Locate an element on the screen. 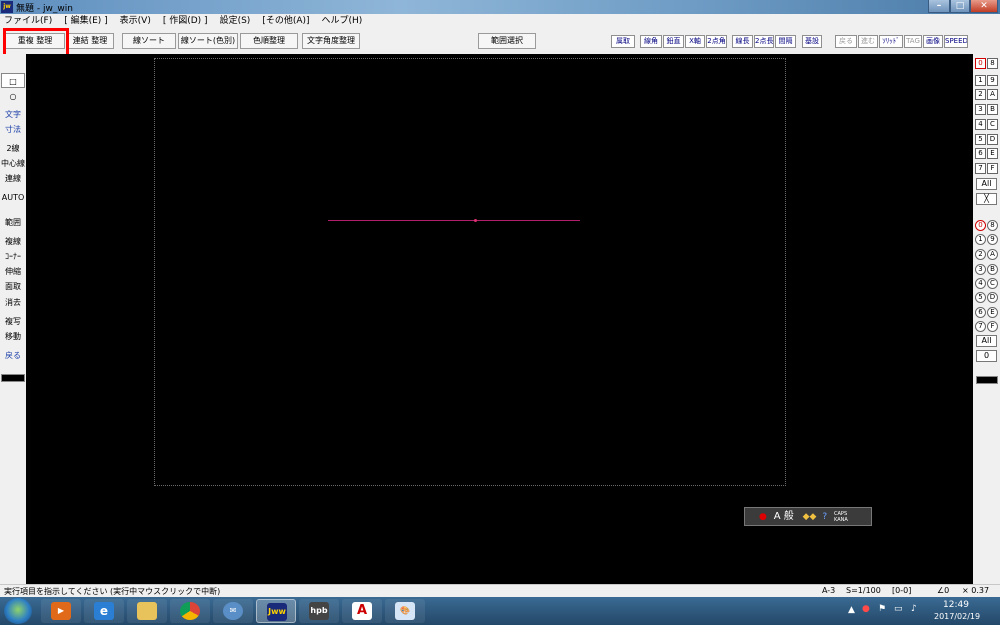  layer-group-d: D is located at coordinates (992, 139).